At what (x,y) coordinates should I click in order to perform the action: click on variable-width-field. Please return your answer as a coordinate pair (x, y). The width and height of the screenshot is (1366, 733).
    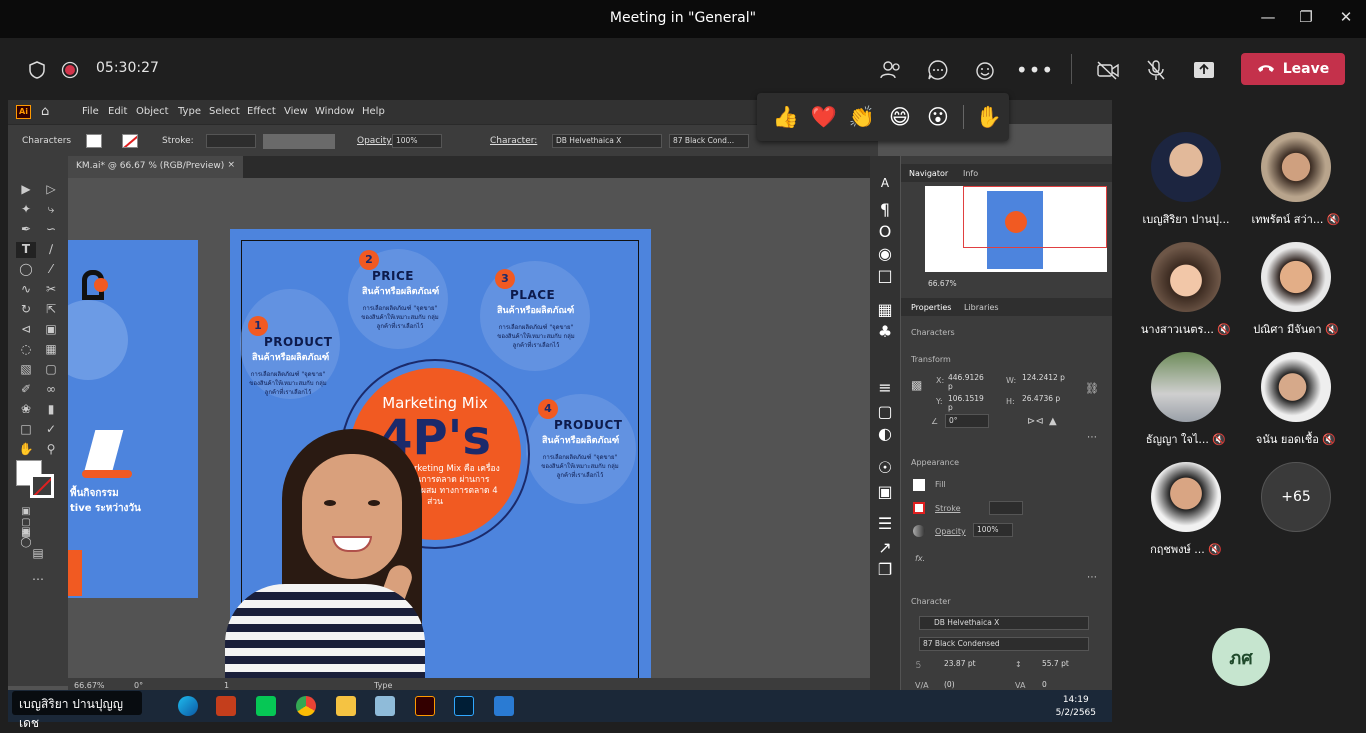
    Looking at the image, I should click on (299, 141).